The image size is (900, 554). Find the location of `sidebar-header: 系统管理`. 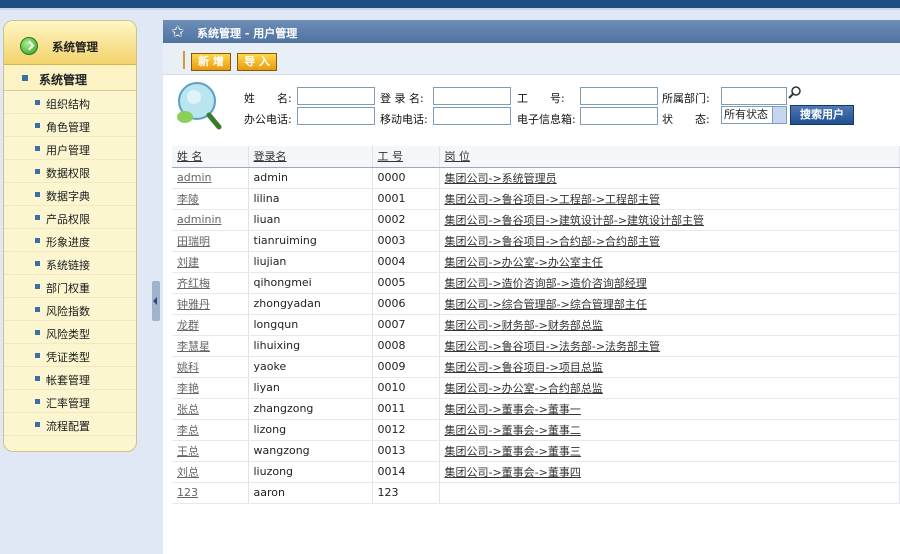

sidebar-header: 系统管理 is located at coordinates (70, 43).